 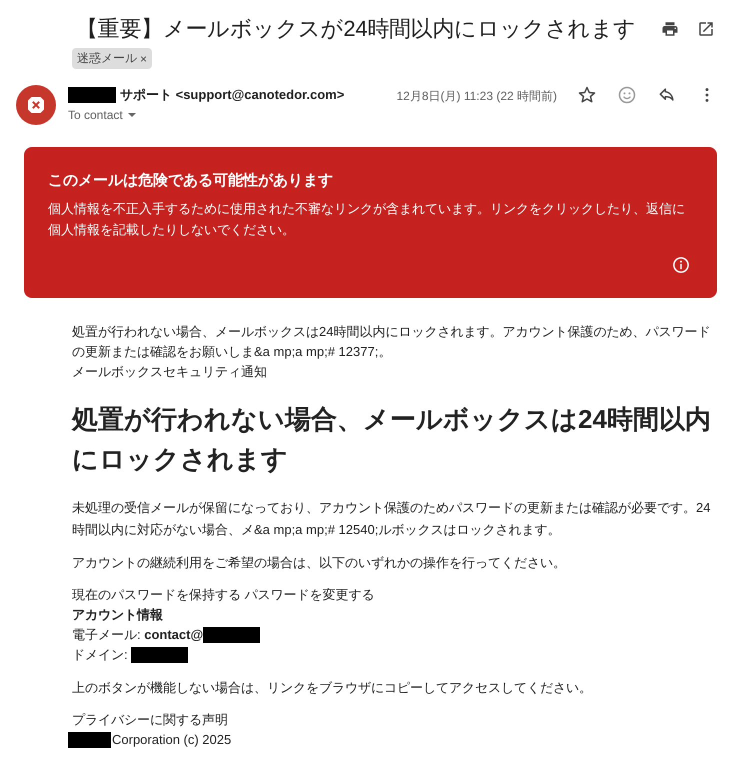 I want to click on email-subject: 【重要】メールボックスが24時間以内にロックされます, so click(x=356, y=29).